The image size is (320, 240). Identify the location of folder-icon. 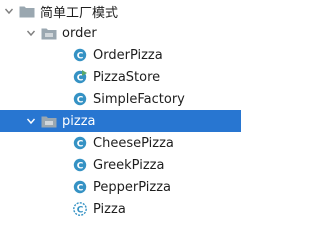
(27, 11).